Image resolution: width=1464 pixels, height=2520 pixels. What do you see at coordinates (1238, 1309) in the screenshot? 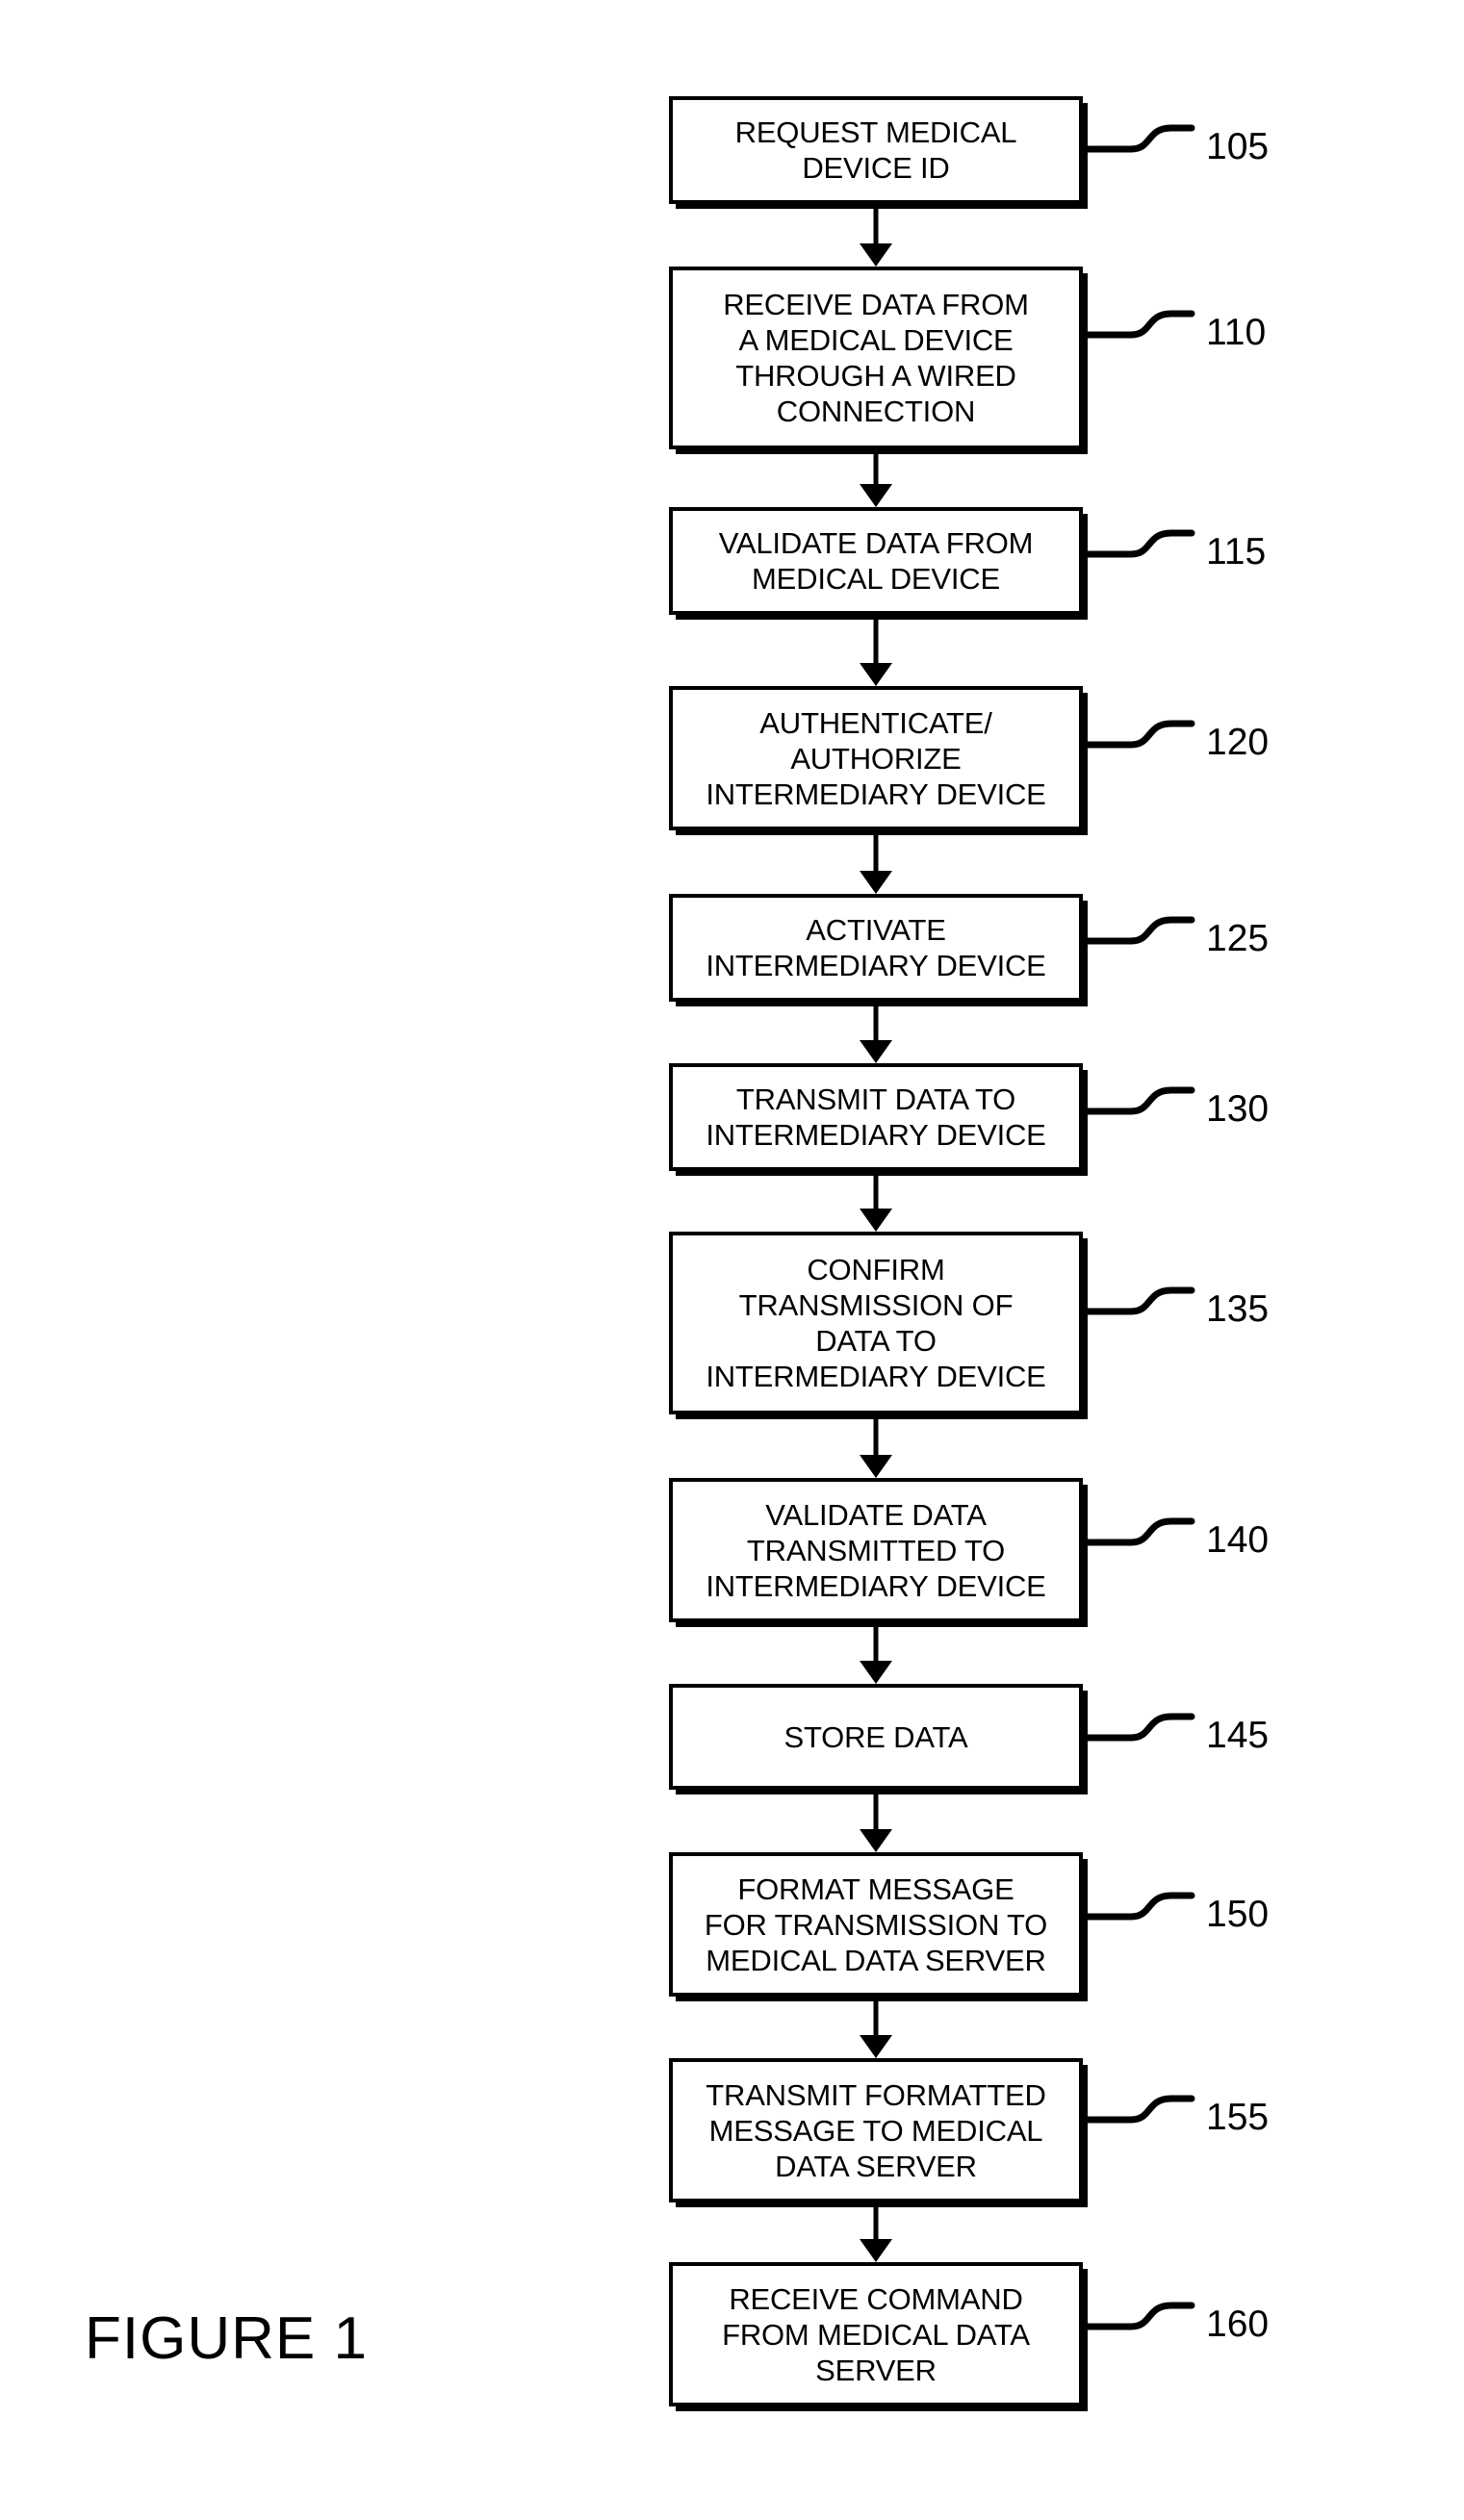
I see `reference-number-135: 135` at bounding box center [1238, 1309].